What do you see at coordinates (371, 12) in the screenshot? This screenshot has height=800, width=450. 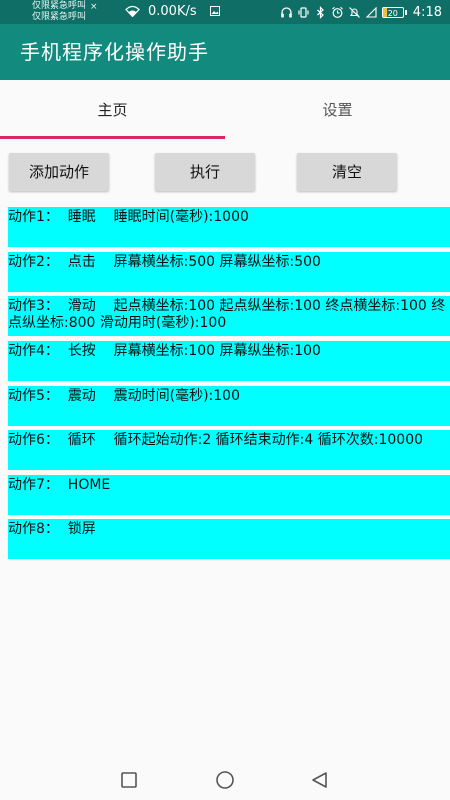 I see `signal-icon` at bounding box center [371, 12].